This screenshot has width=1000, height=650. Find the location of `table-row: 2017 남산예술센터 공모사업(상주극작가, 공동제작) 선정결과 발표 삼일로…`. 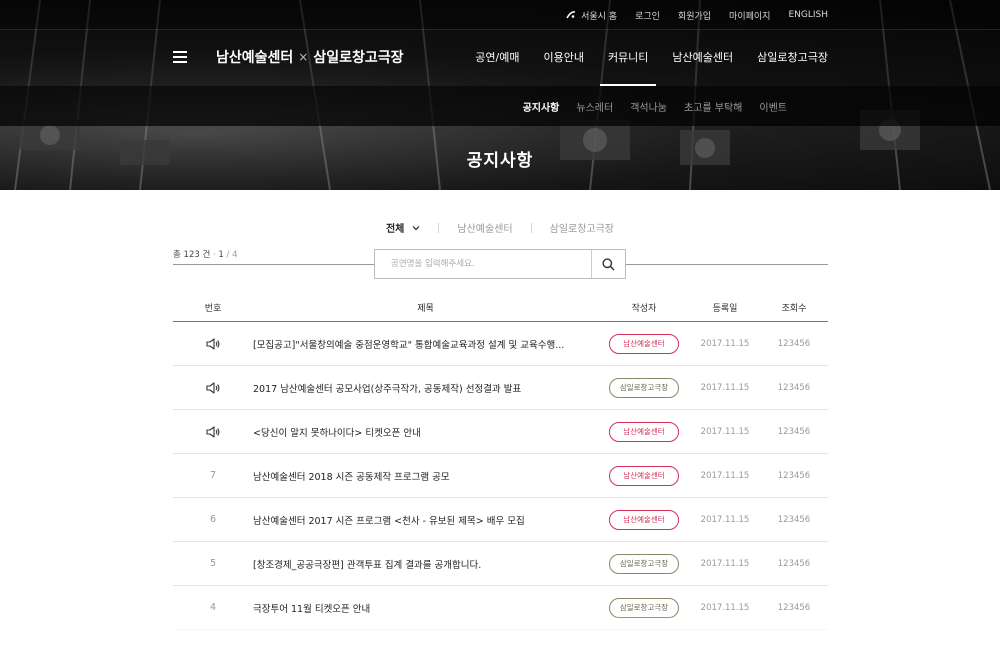

table-row: 2017 남산예술센터 공모사업(상주극작가, 공동제작) 선정결과 발표 삼일로… is located at coordinates (500, 388).